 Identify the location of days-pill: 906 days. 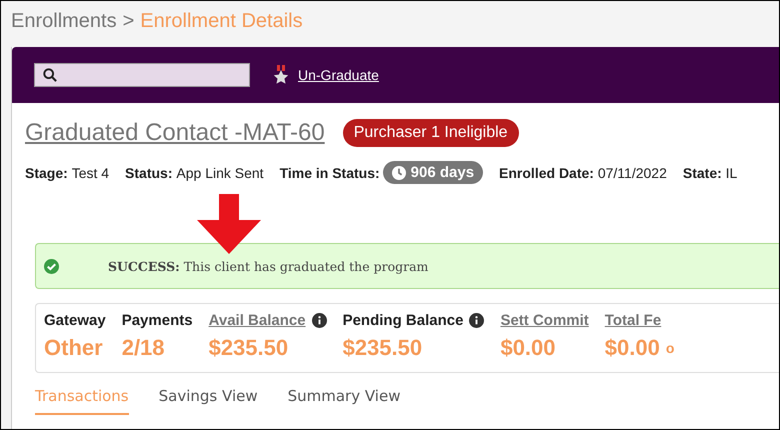
(433, 172).